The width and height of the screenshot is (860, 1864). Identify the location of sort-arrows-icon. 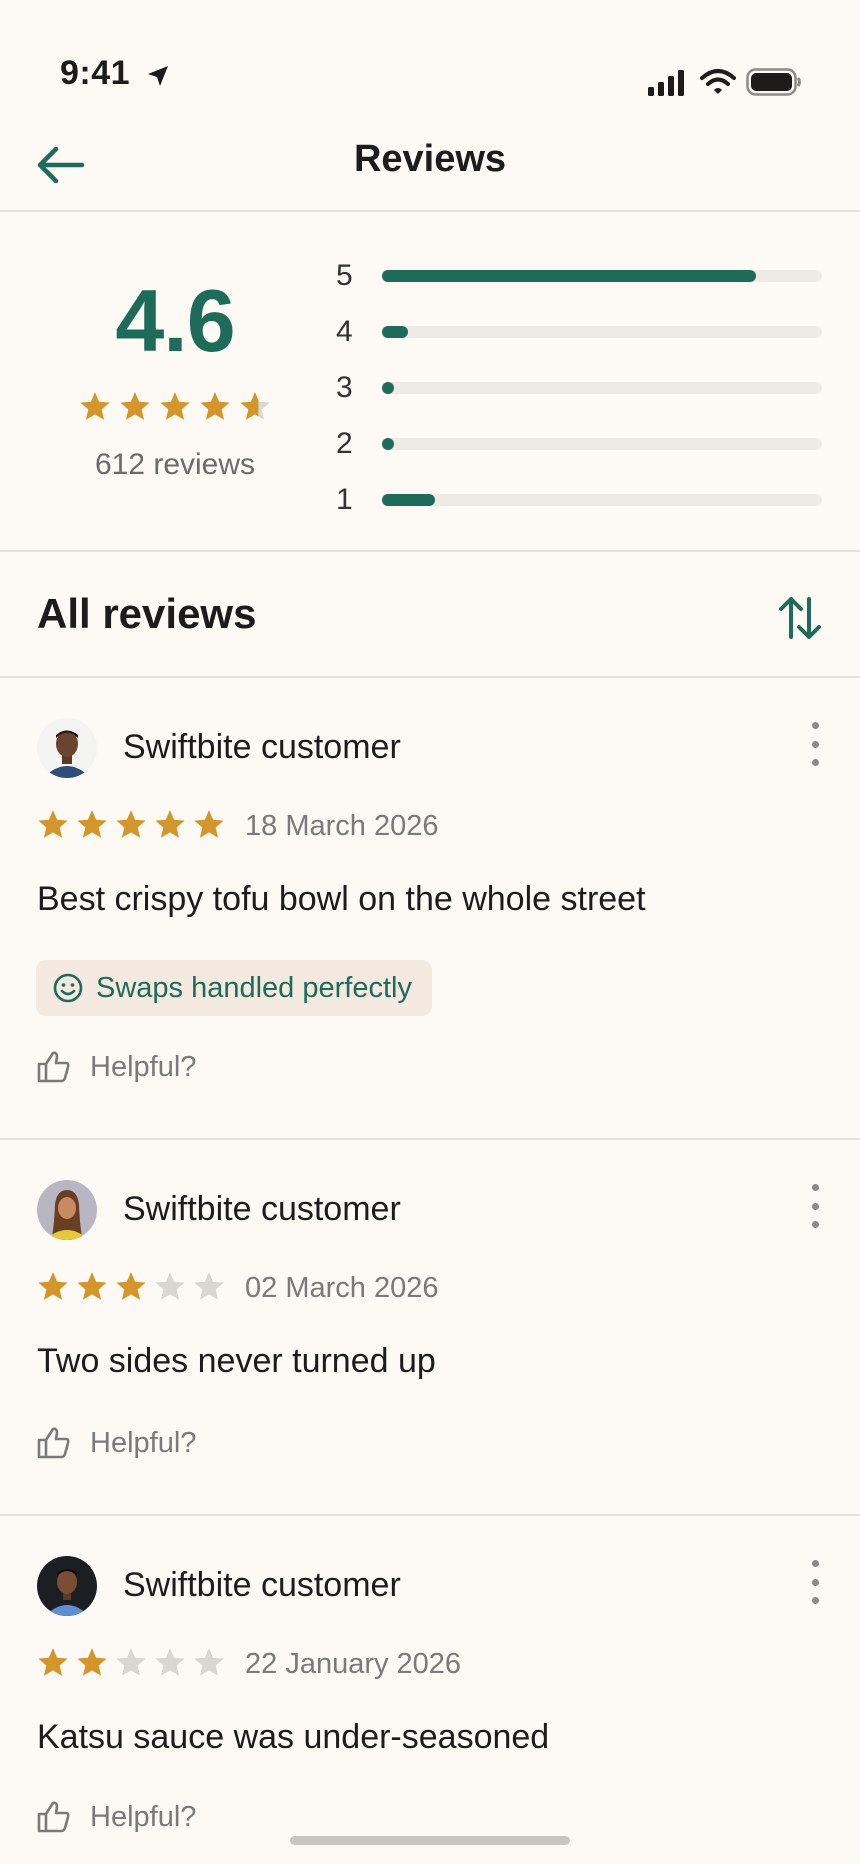
(800, 618).